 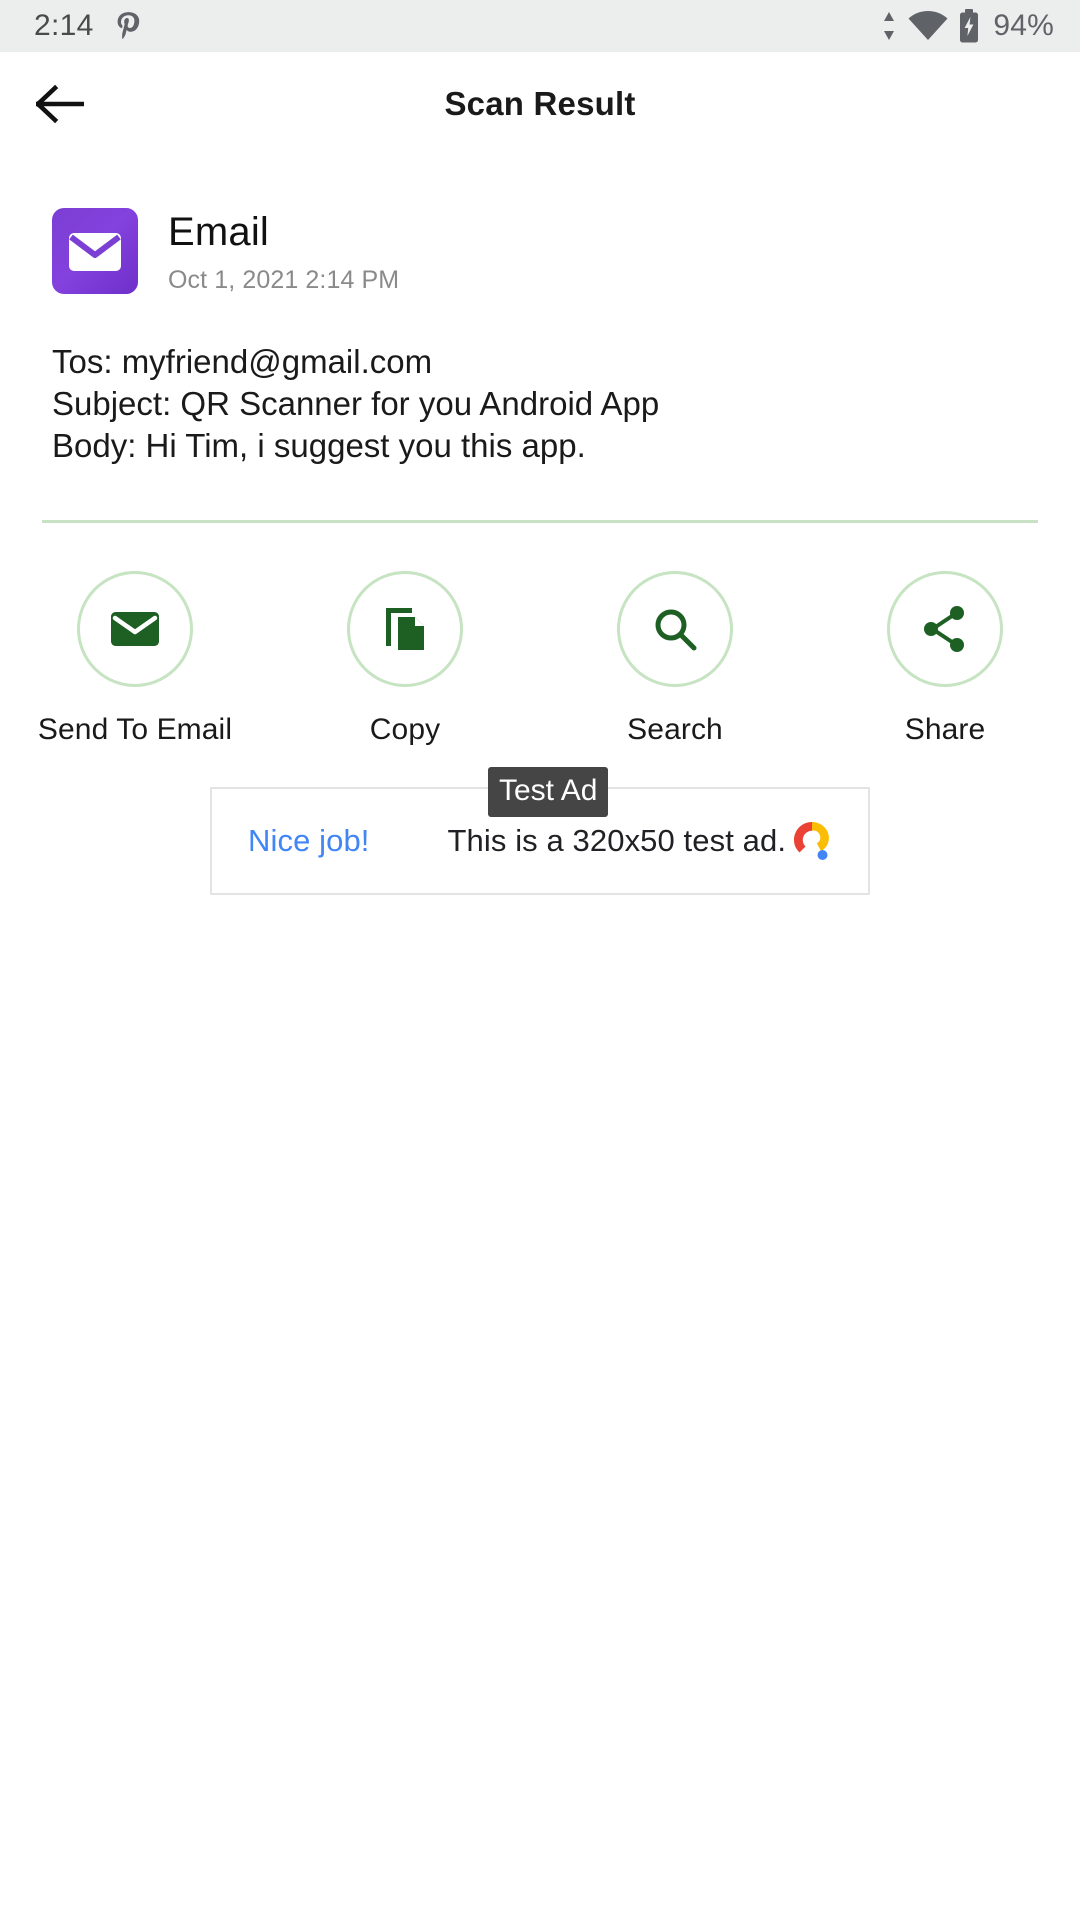 I want to click on action-search-circle, so click(x=675, y=628).